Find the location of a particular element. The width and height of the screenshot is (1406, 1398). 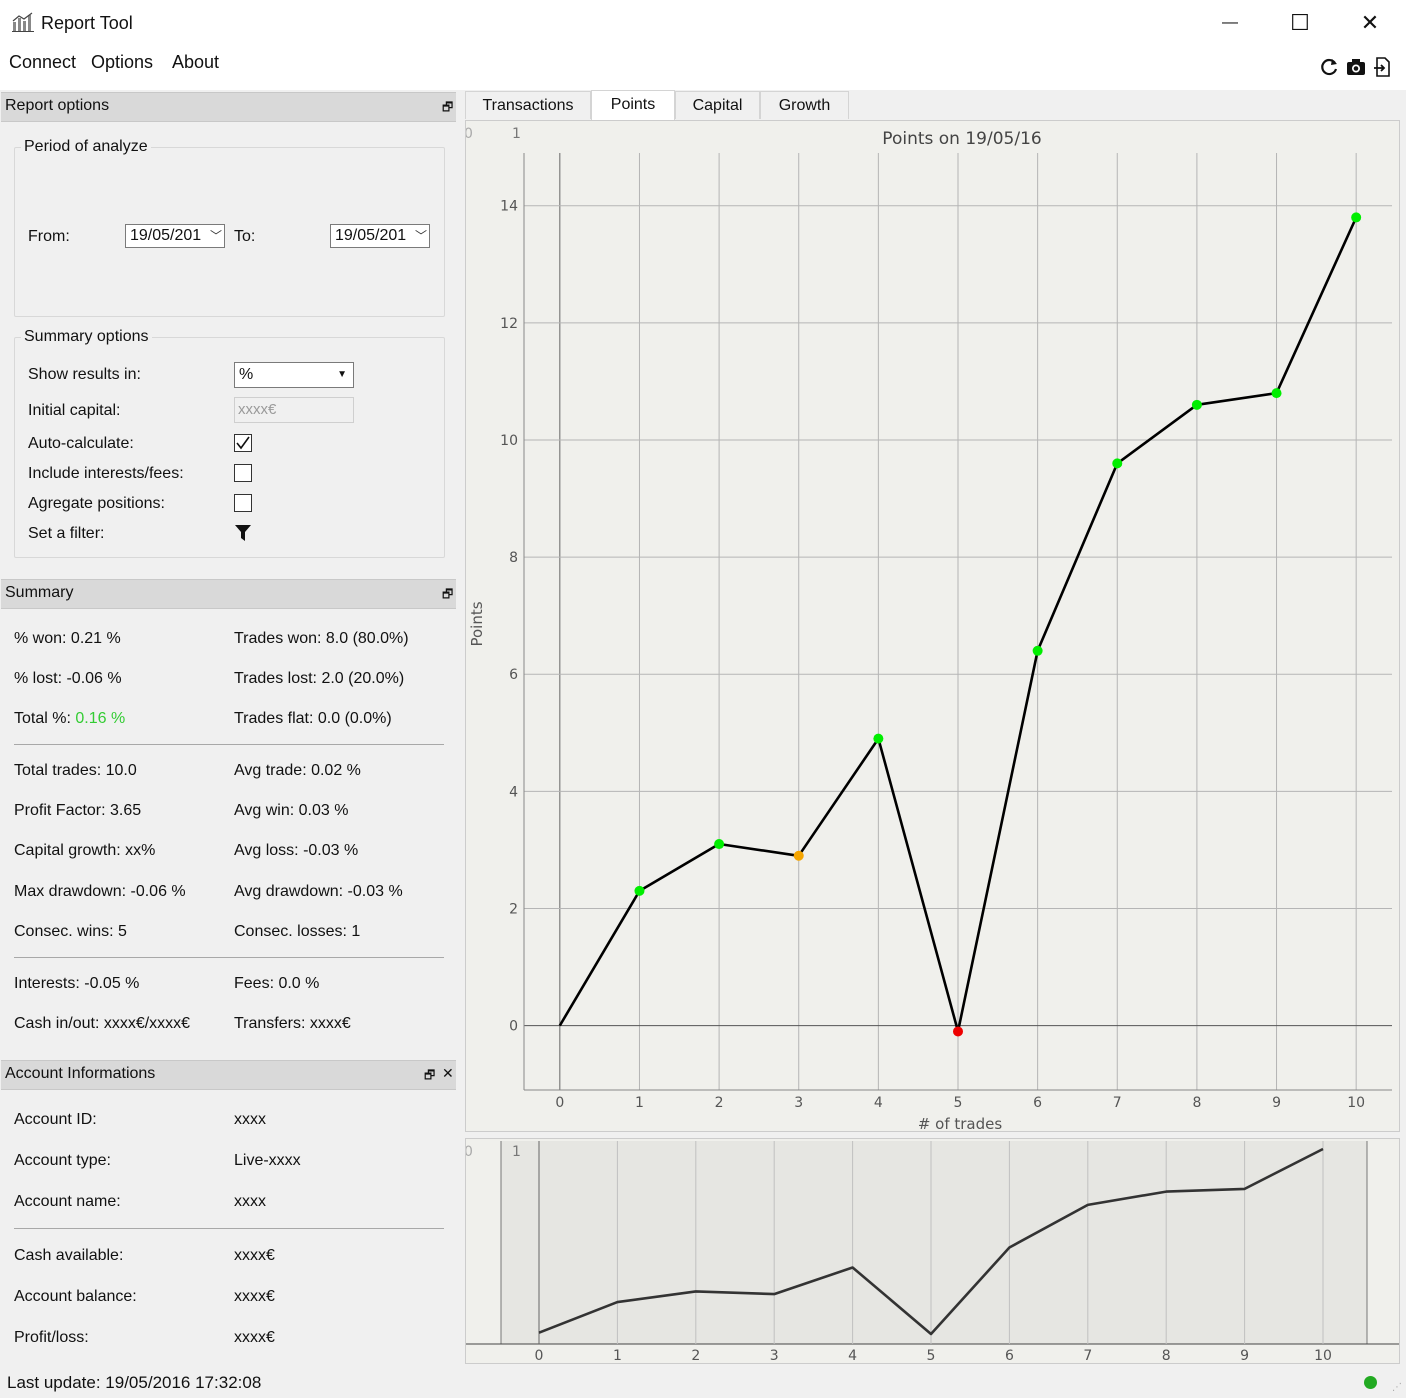

fees: Fees: 0.0 % is located at coordinates (277, 983).